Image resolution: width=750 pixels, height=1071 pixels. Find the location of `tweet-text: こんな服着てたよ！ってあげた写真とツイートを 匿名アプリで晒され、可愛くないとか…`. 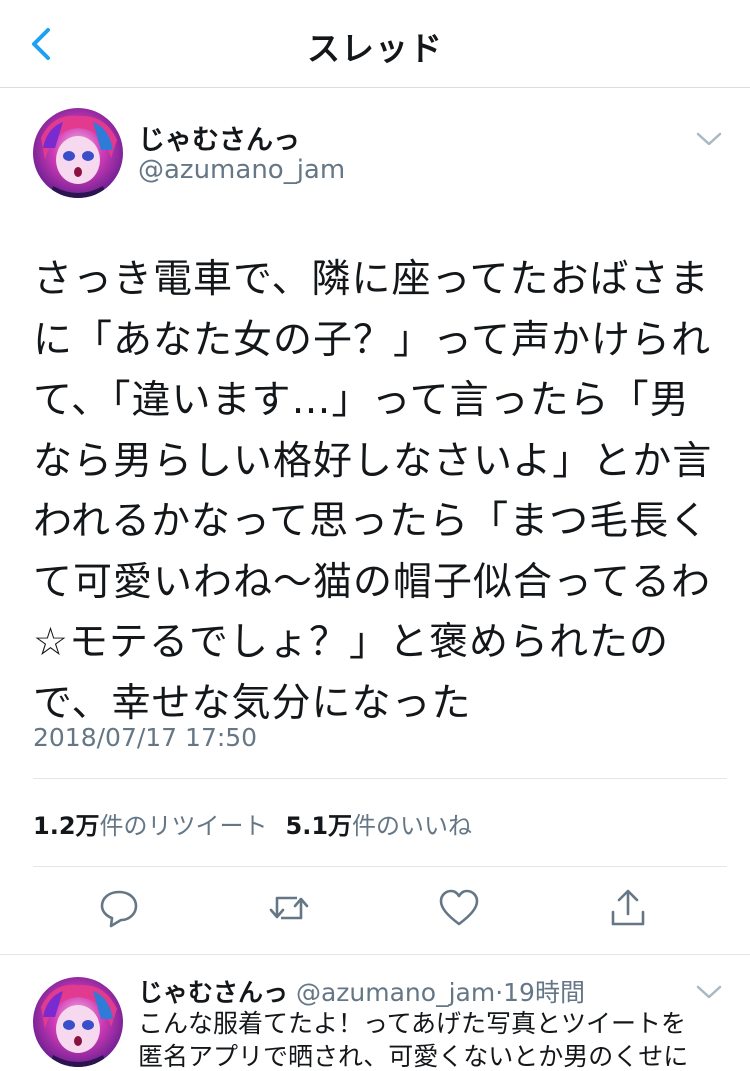

tweet-text: こんな服着てたよ！ってあげた写真とツイートを 匿名アプリで晒され、可愛くないとか… is located at coordinates (413, 1040).